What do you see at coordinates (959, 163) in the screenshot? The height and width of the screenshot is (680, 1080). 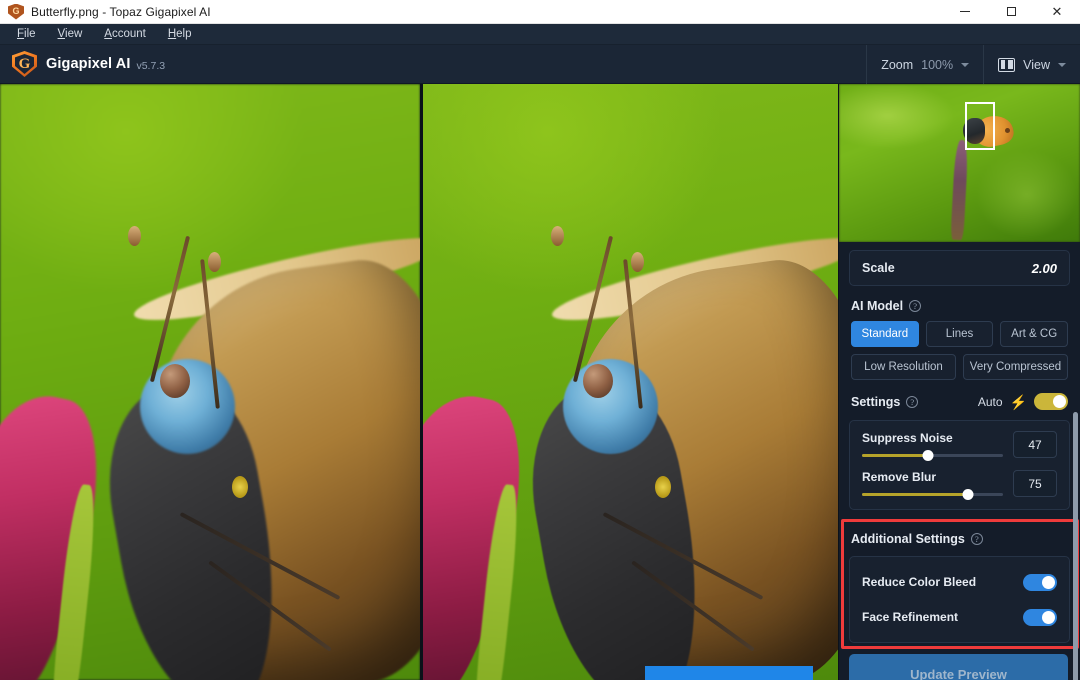 I see `navigator-thumbnail` at bounding box center [959, 163].